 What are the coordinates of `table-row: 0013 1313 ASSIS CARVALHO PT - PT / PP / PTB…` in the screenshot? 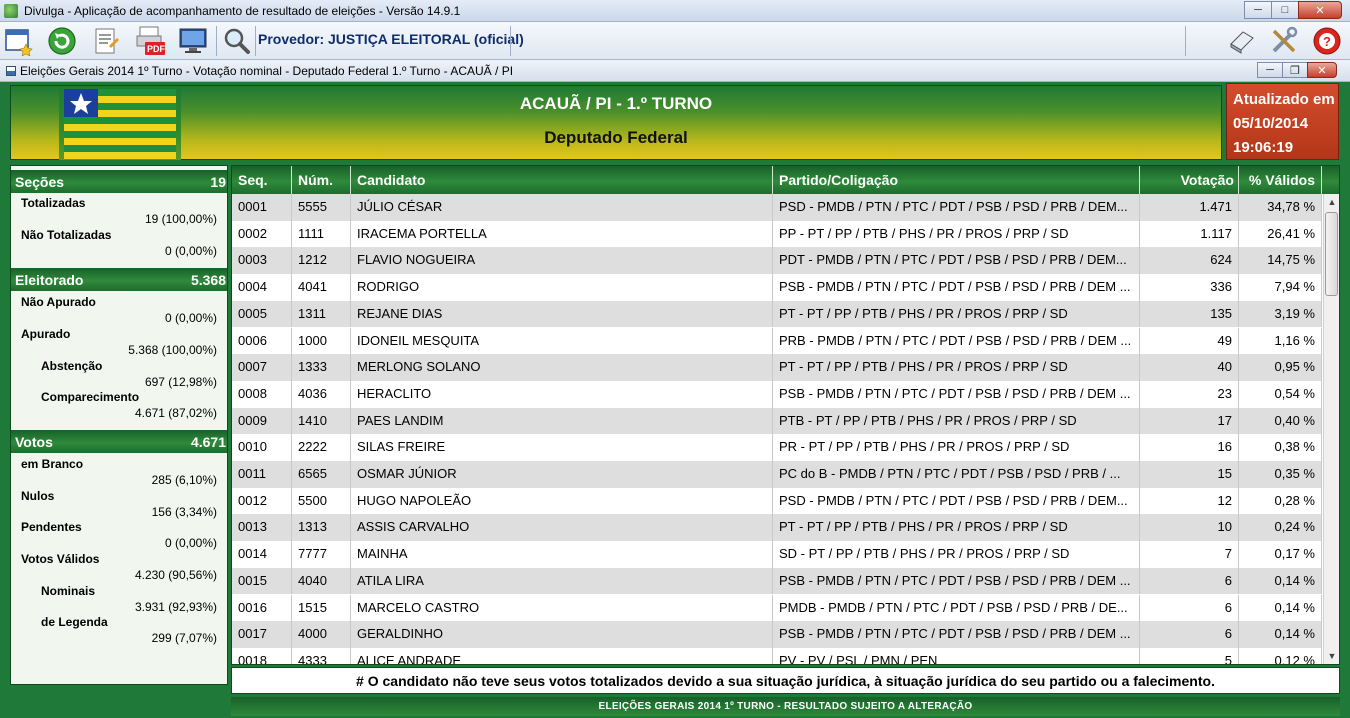 It's located at (777, 528).